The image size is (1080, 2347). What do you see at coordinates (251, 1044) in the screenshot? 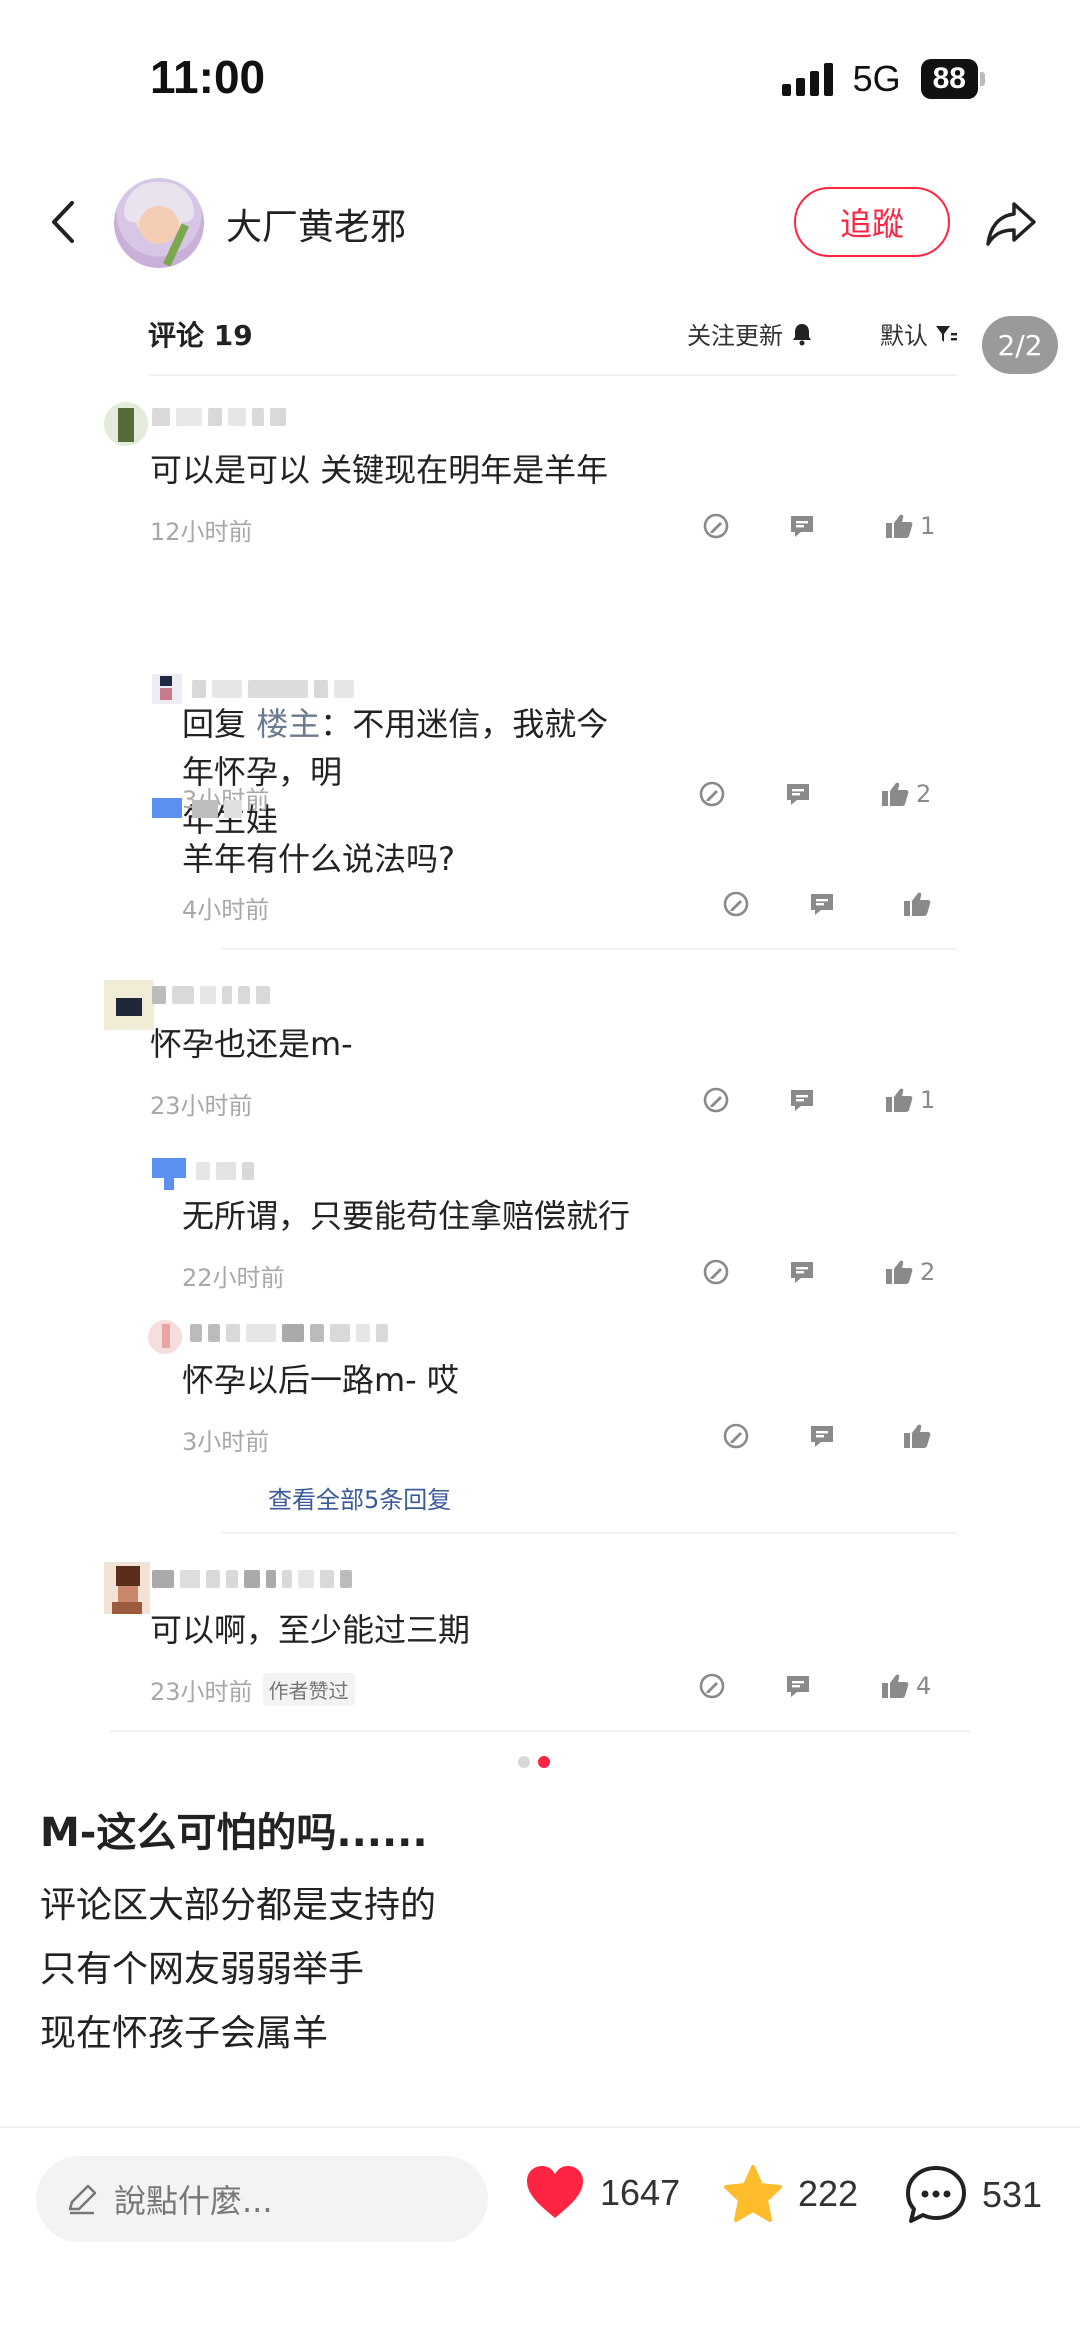
I see `comment-text: 怀孕也还是m-` at bounding box center [251, 1044].